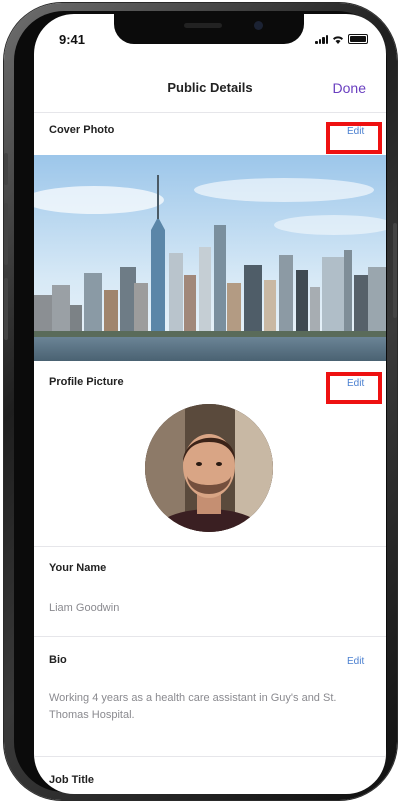 The width and height of the screenshot is (403, 804). What do you see at coordinates (58, 660) in the screenshot?
I see `bio-label: Bio` at bounding box center [58, 660].